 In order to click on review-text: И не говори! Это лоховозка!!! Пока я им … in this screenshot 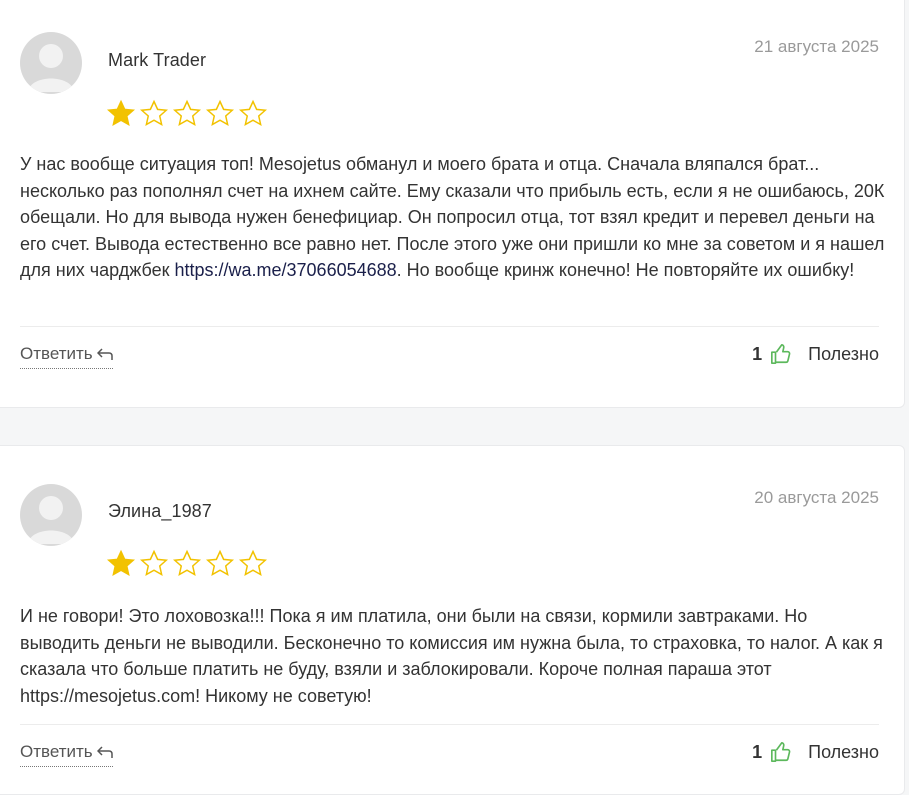, I will do `click(454, 656)`.